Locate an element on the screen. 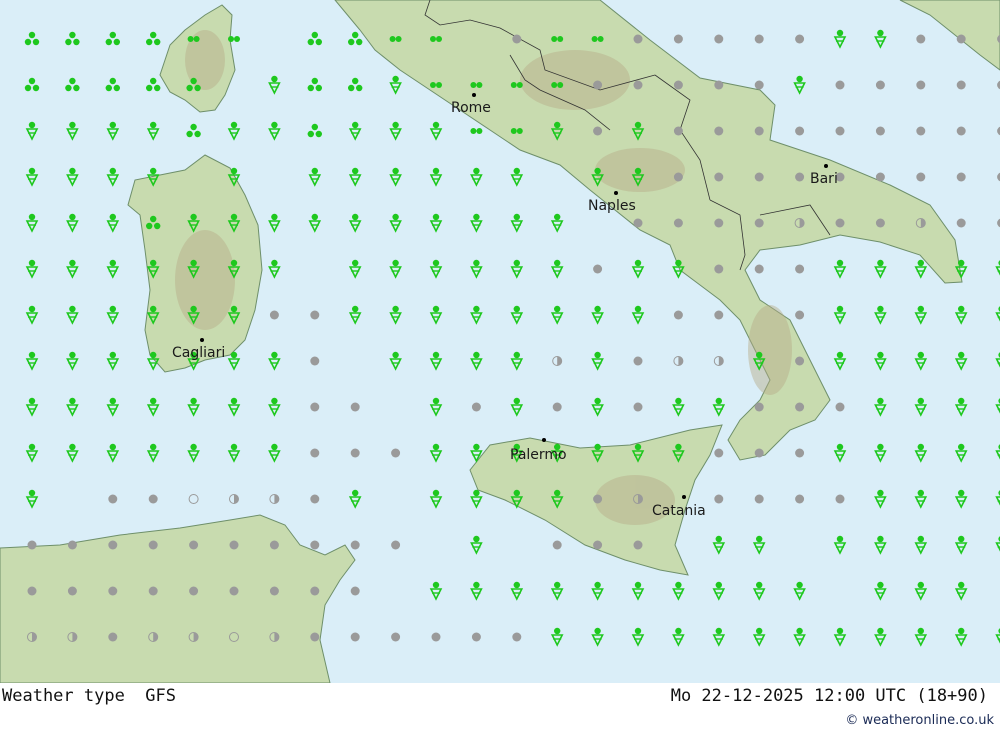 The height and width of the screenshot is (733, 1000). city-label: Catania is located at coordinates (679, 511).